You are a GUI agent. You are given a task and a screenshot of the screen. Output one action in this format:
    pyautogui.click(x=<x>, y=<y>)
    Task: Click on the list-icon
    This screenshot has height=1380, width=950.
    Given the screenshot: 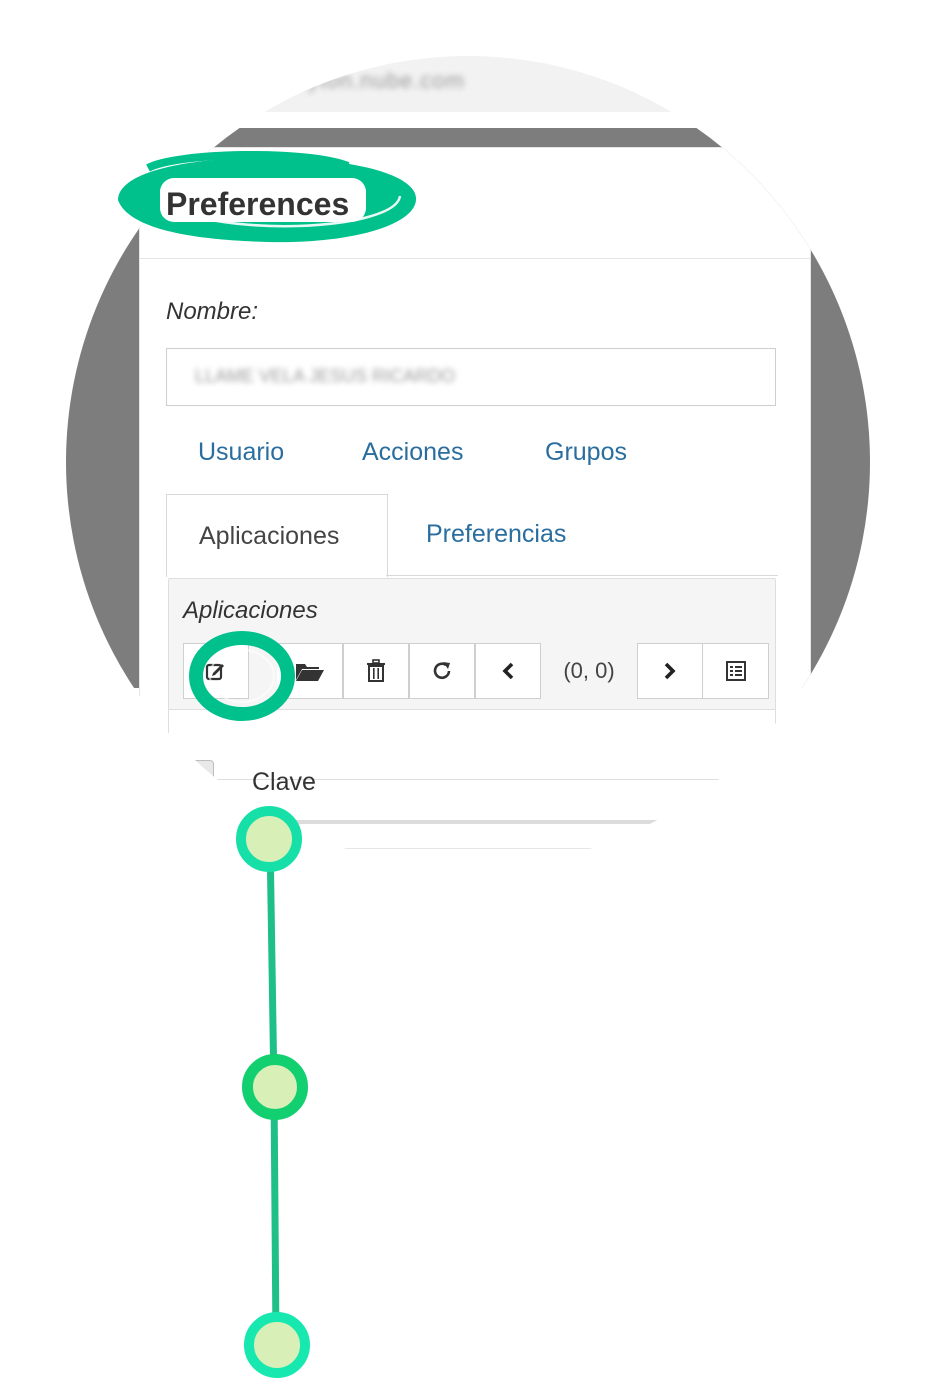 What is the action you would take?
    pyautogui.click(x=735, y=671)
    